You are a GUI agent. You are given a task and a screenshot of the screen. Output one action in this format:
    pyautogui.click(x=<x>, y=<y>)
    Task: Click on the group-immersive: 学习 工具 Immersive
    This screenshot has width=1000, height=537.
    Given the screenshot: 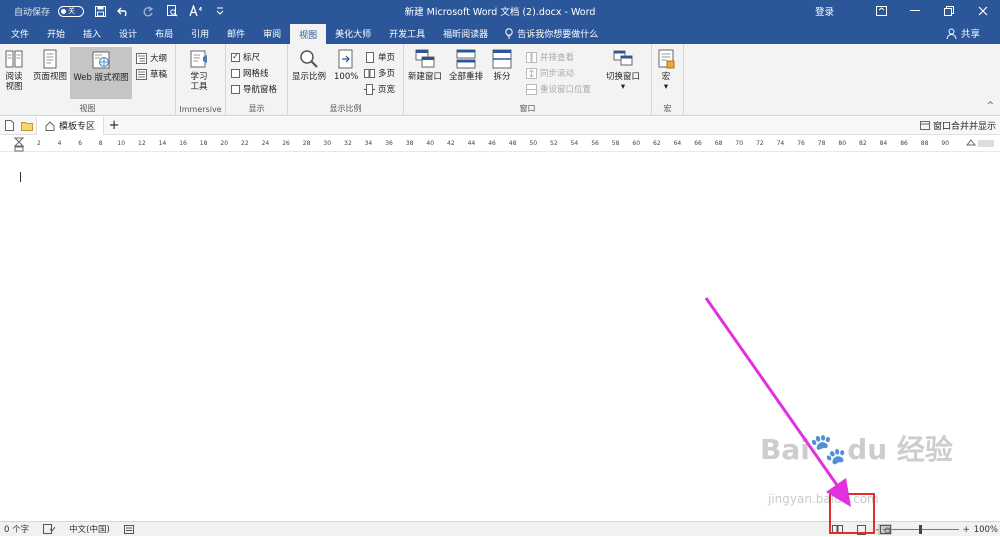 What is the action you would take?
    pyautogui.click(x=201, y=80)
    